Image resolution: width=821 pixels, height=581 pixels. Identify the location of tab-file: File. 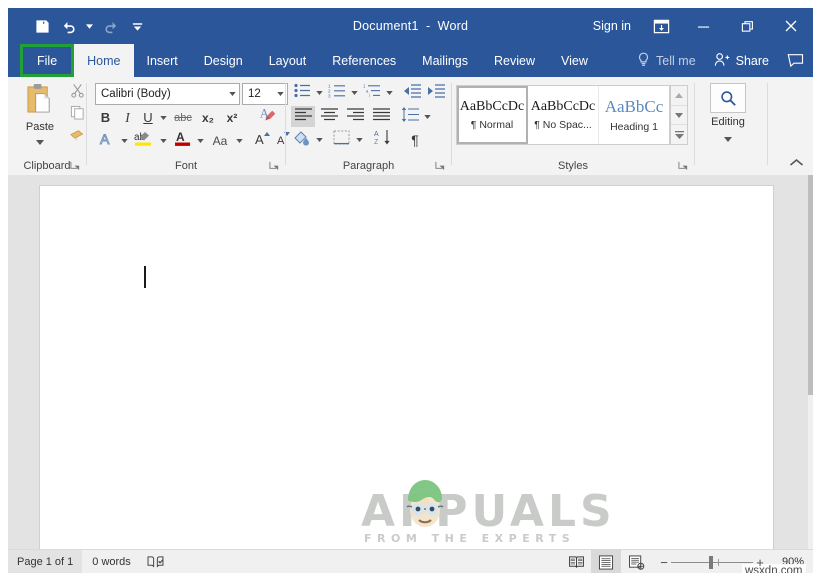
(47, 60).